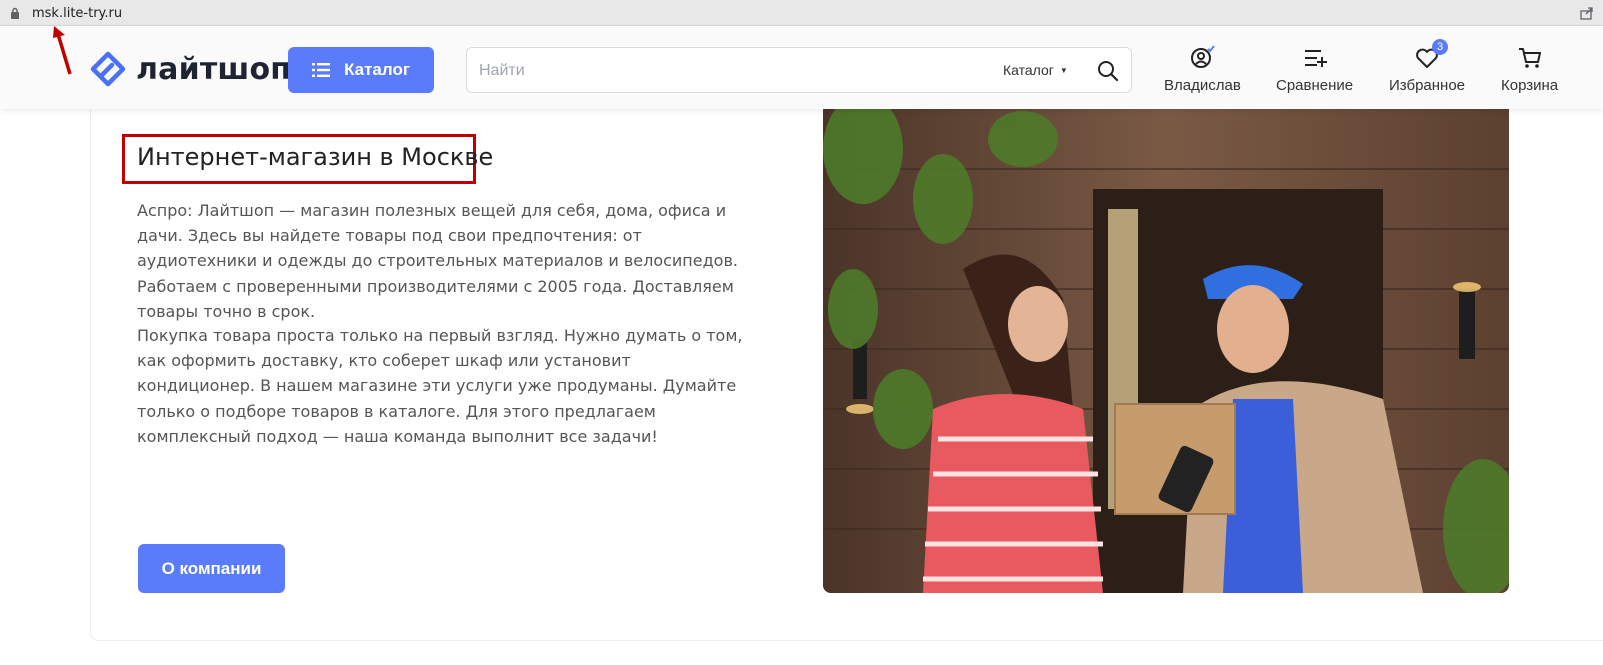 This screenshot has height=665, width=1603. Describe the element at coordinates (1529, 69) in the screenshot. I see `header-cart-link: Корзина` at that location.